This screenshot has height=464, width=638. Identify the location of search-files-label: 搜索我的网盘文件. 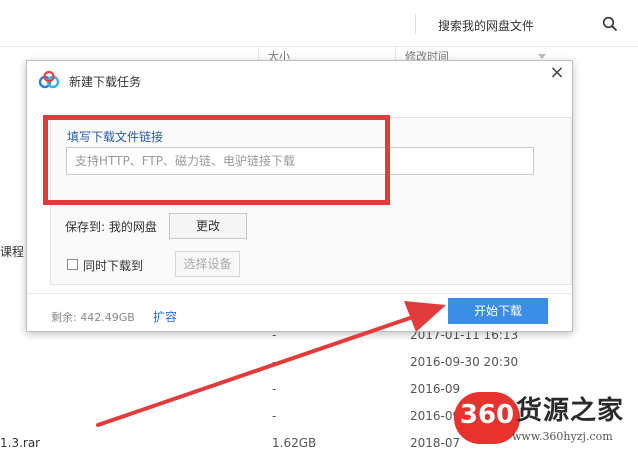
(486, 25).